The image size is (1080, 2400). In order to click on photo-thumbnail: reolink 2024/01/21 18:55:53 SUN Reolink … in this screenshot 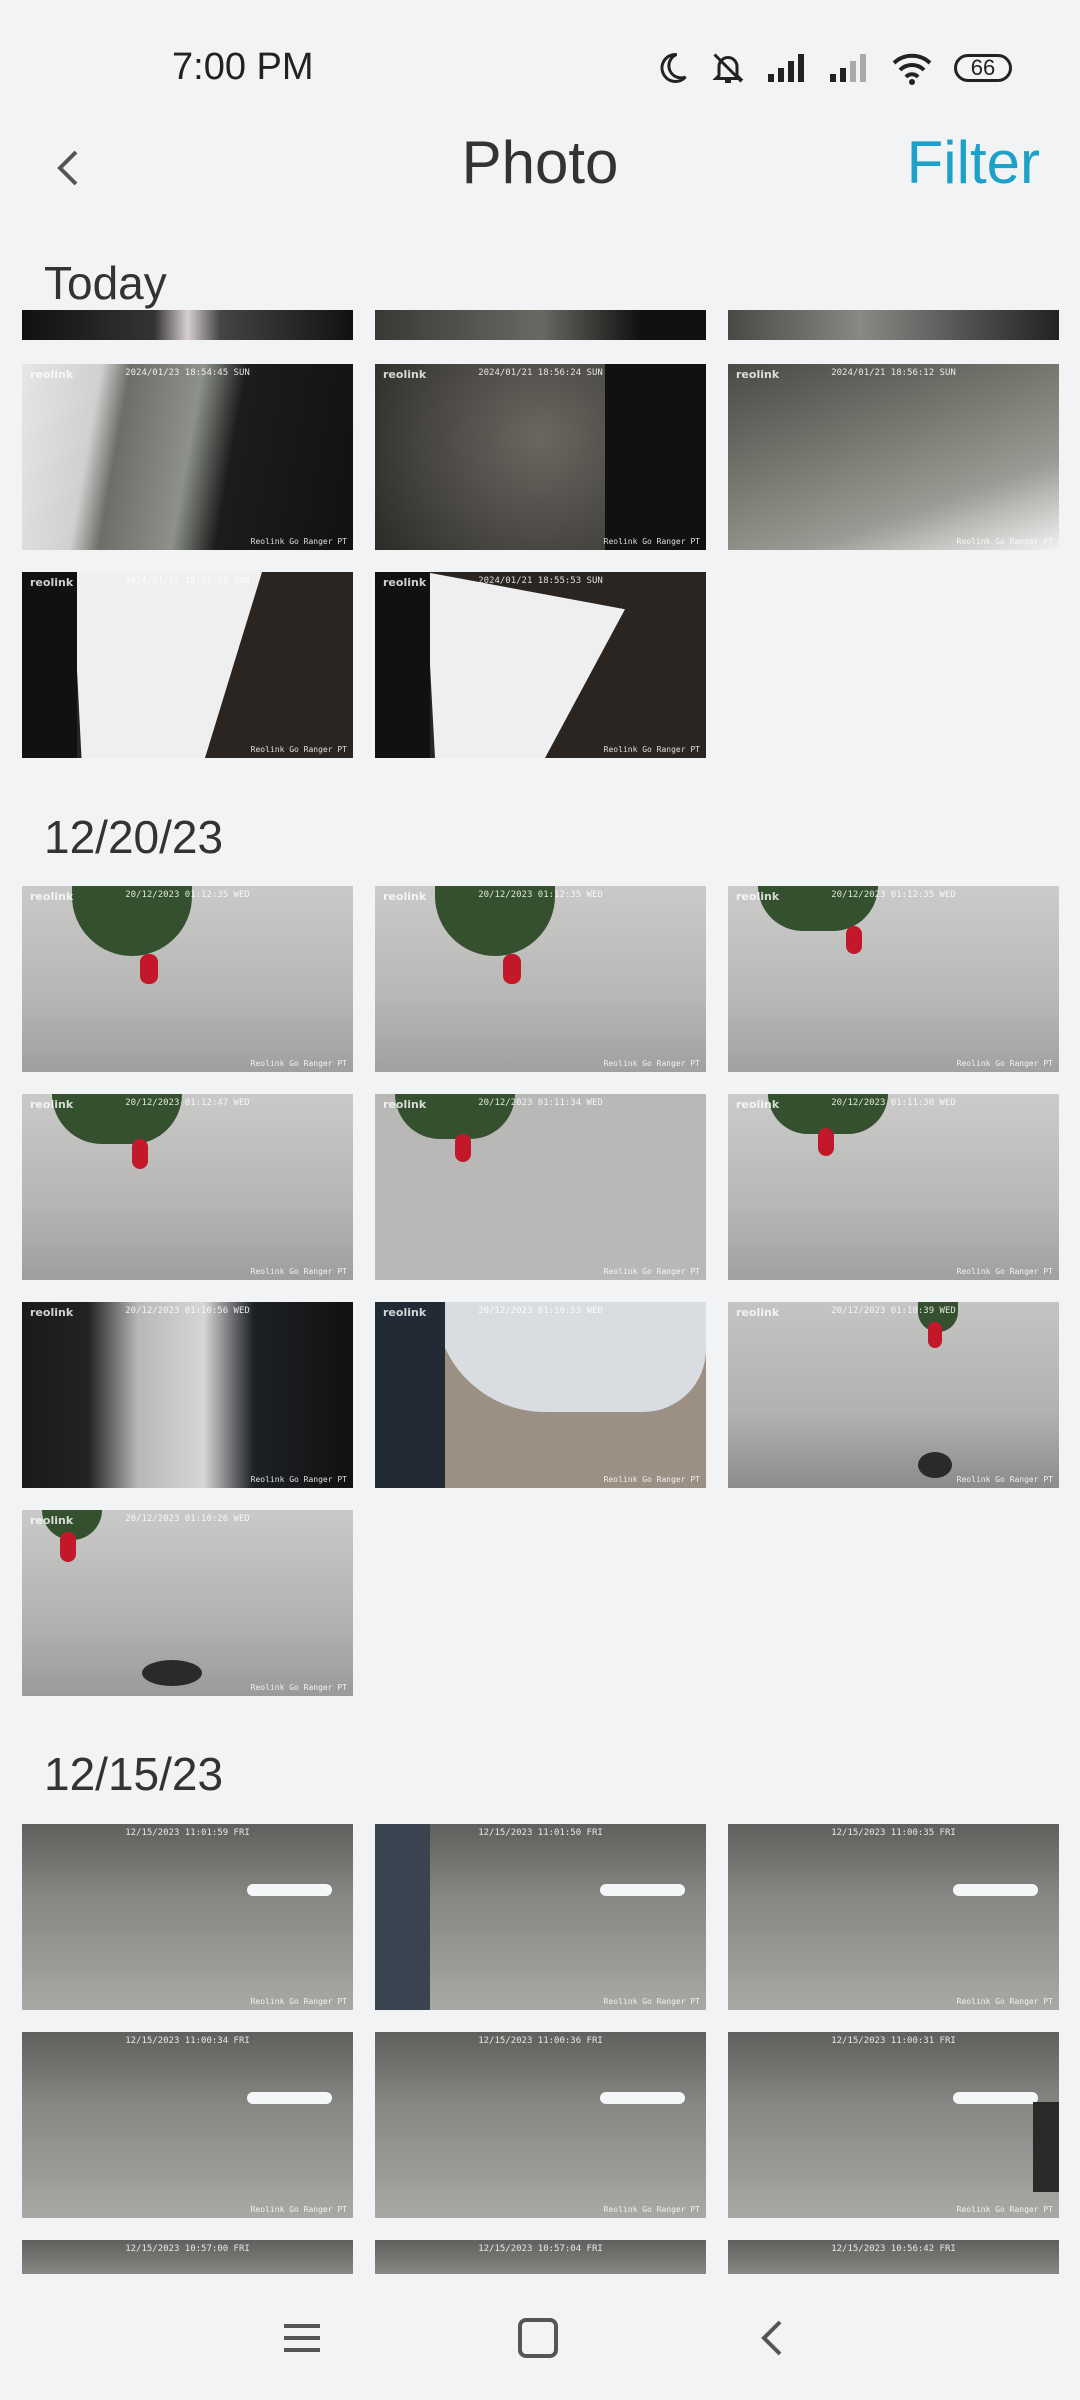, I will do `click(540, 665)`.